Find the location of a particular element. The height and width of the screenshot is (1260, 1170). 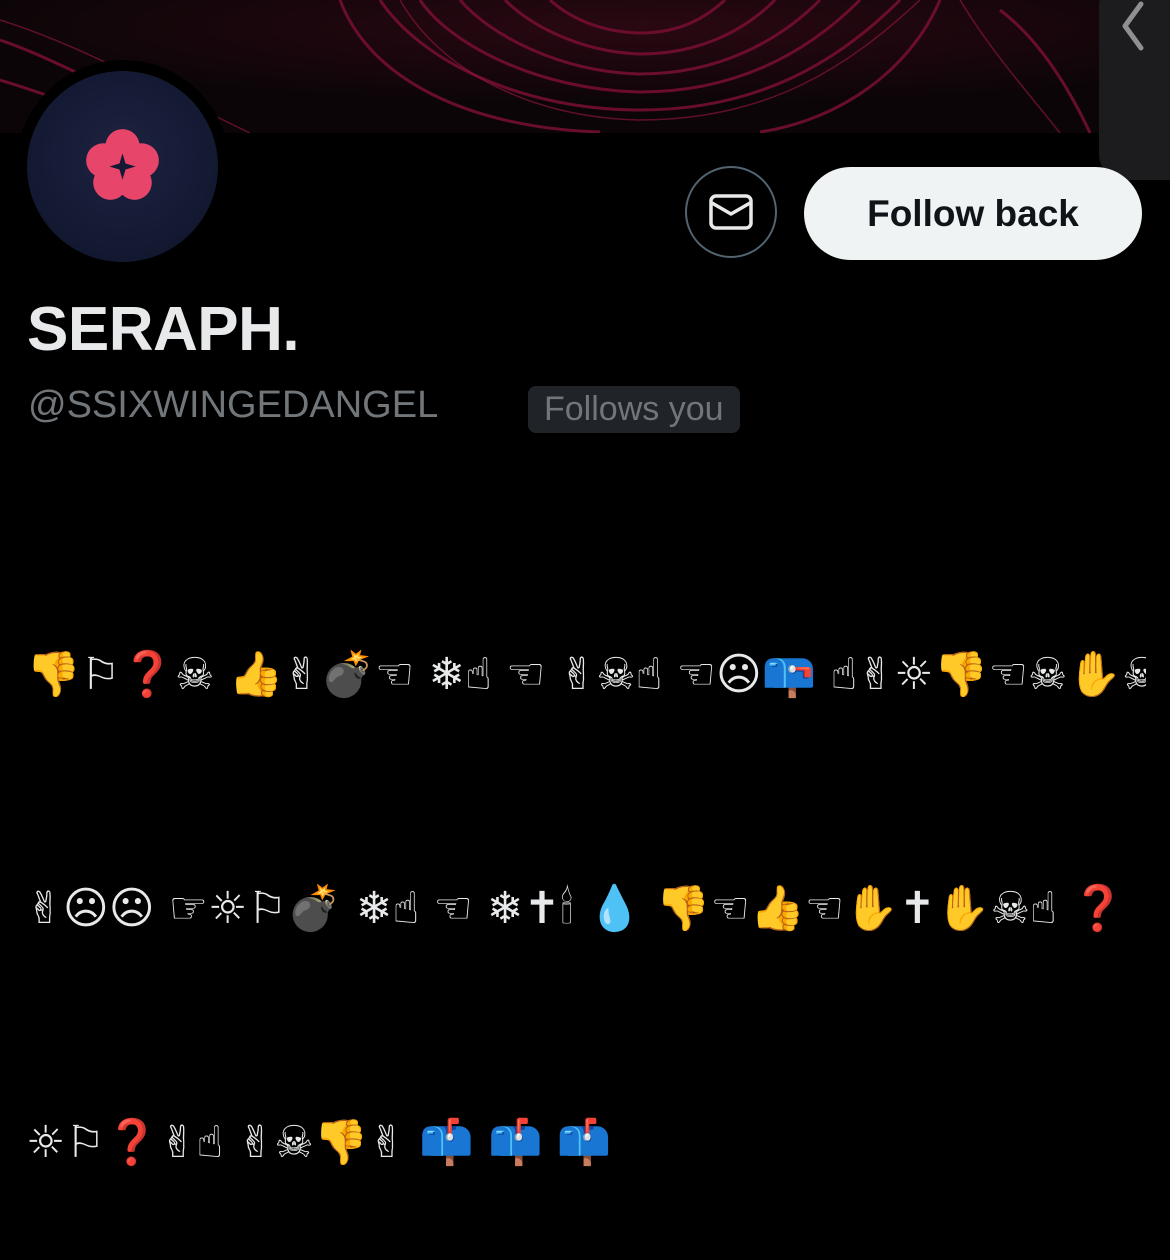

chevron-left-icon is located at coordinates (1133, 26).